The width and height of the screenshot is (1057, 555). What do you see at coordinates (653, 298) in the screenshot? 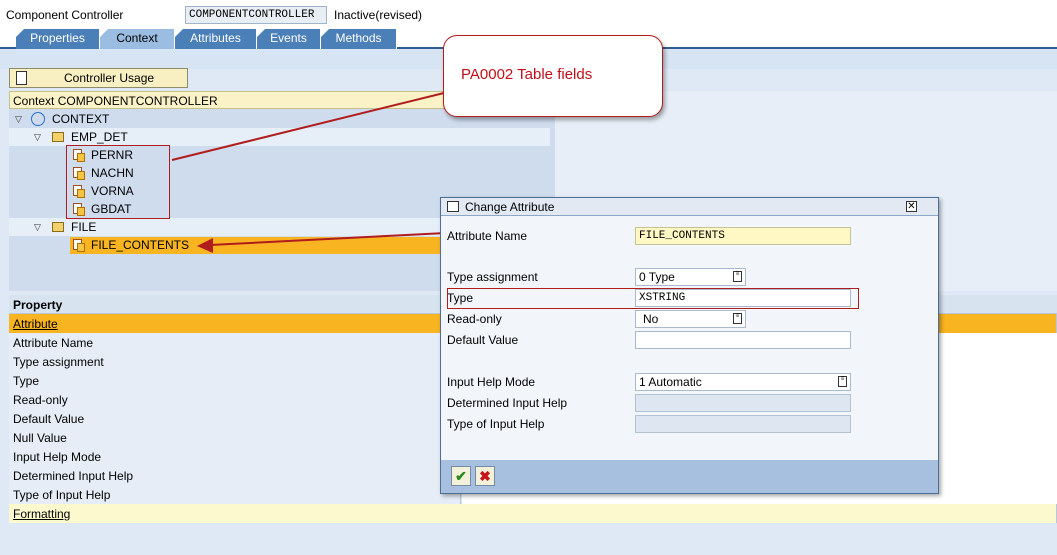
I see `highlight-box` at bounding box center [653, 298].